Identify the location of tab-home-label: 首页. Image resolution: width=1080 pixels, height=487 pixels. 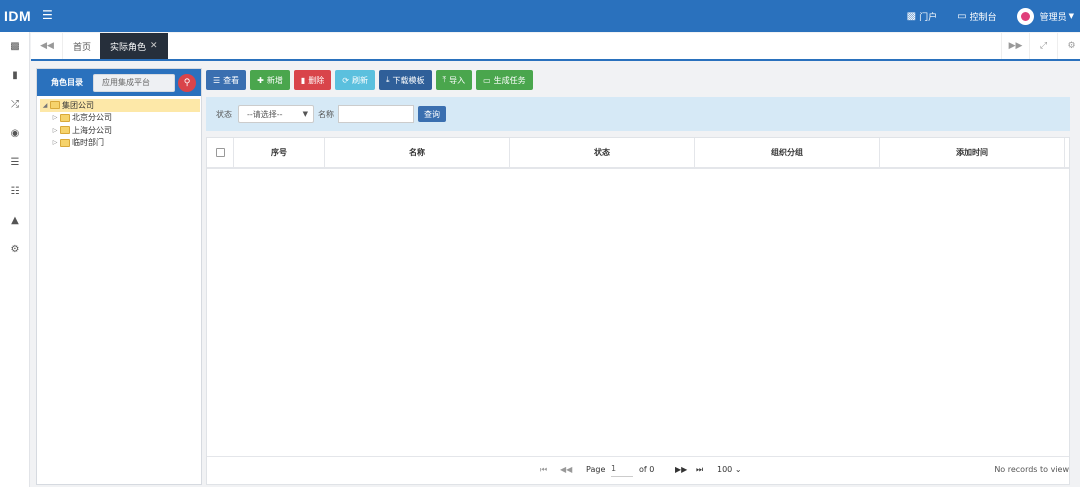
(82, 47).